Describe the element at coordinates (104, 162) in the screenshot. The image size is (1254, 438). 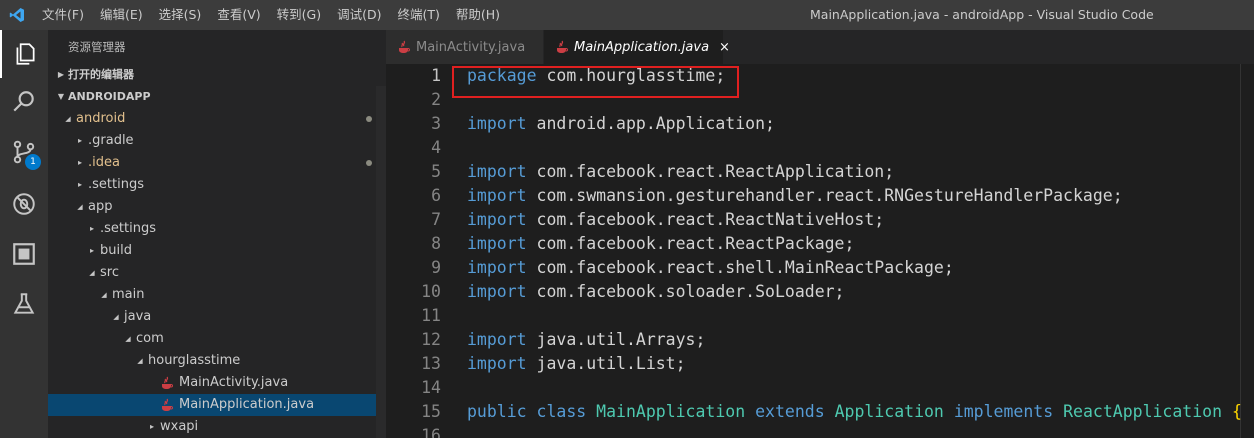
I see `tree-item-label: .idea` at that location.